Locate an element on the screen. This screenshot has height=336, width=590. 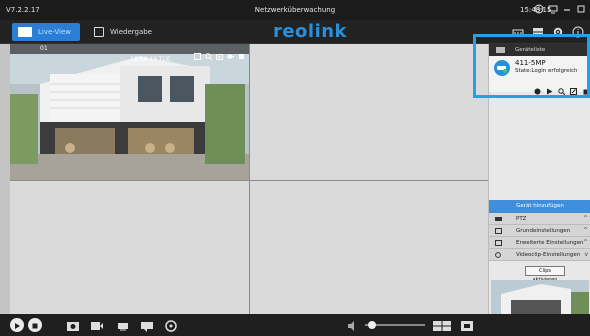
videoclip-icon is located at coordinates (498, 255).